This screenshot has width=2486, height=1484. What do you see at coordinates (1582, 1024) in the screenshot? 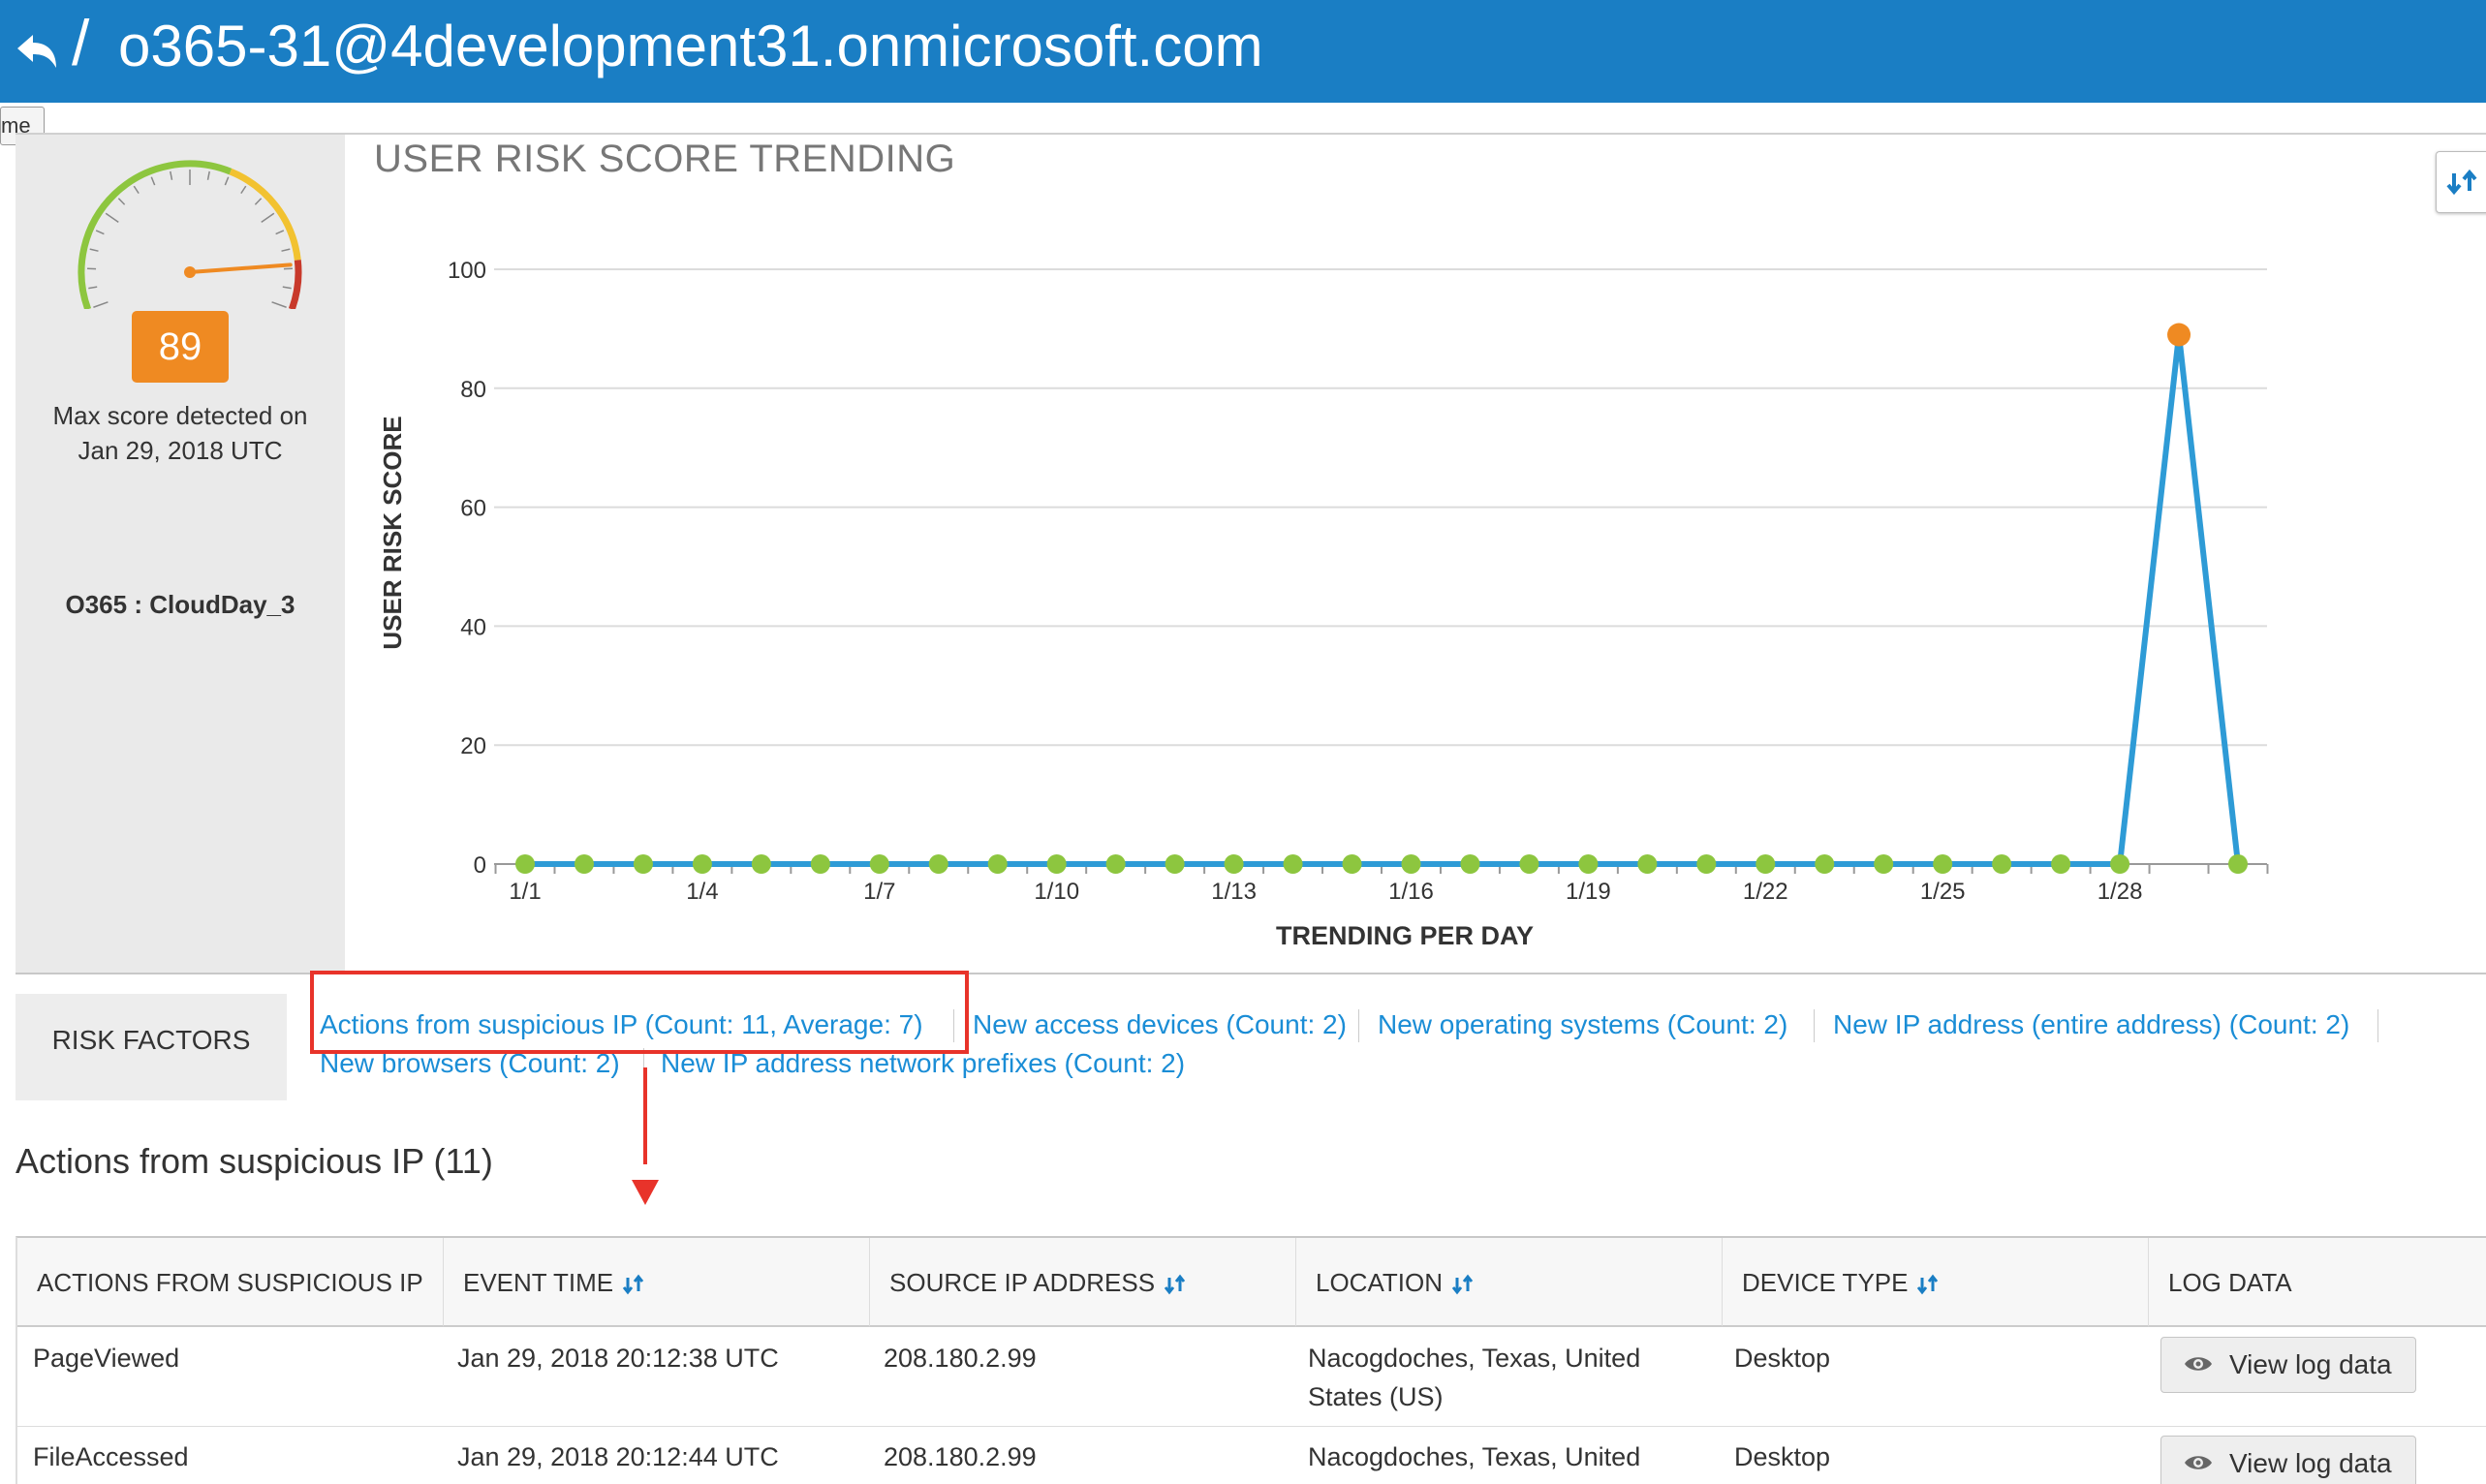
I see `risk-factor-new-os: New operating systems (Count: 2)` at bounding box center [1582, 1024].